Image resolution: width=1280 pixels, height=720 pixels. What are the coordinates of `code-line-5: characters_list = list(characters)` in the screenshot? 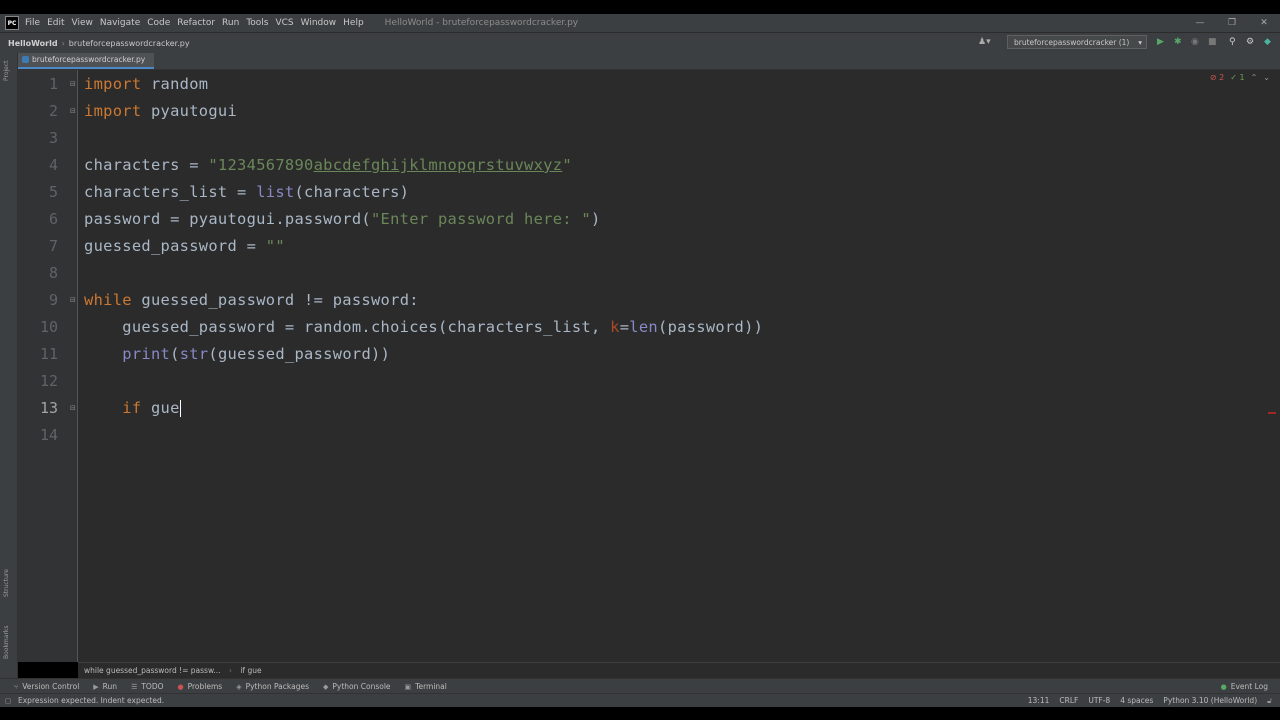 It's located at (246, 192).